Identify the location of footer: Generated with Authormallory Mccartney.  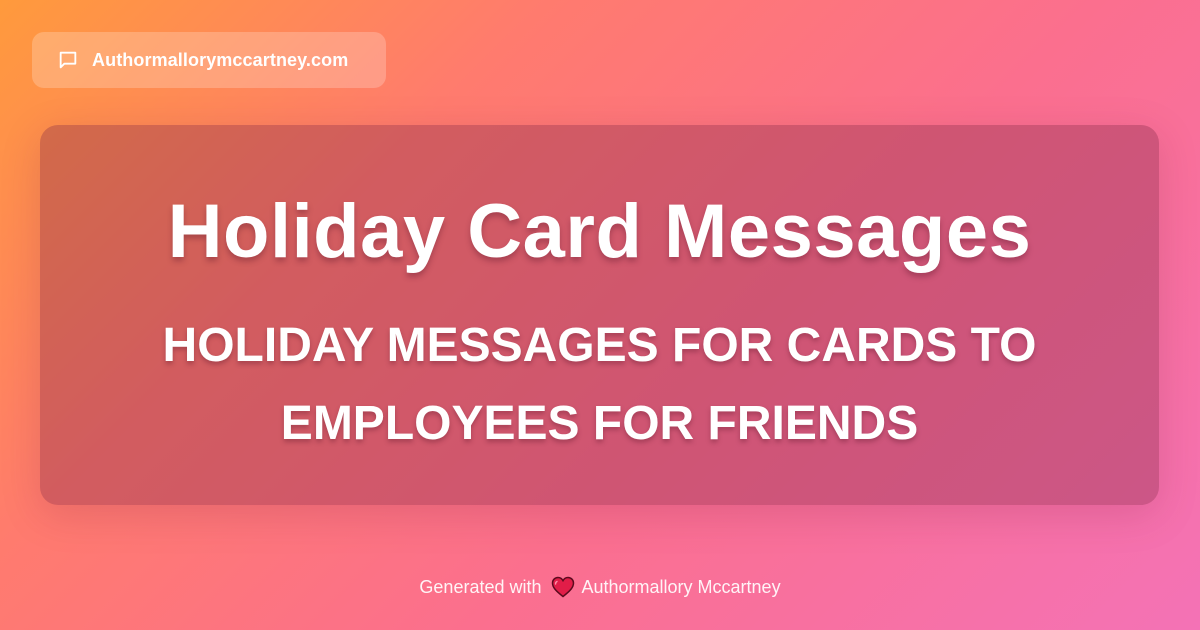
(600, 587).